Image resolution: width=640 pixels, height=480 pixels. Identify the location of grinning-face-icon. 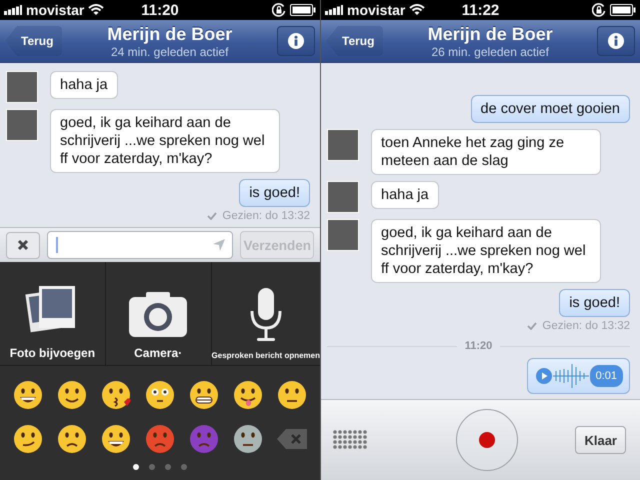
(28, 395).